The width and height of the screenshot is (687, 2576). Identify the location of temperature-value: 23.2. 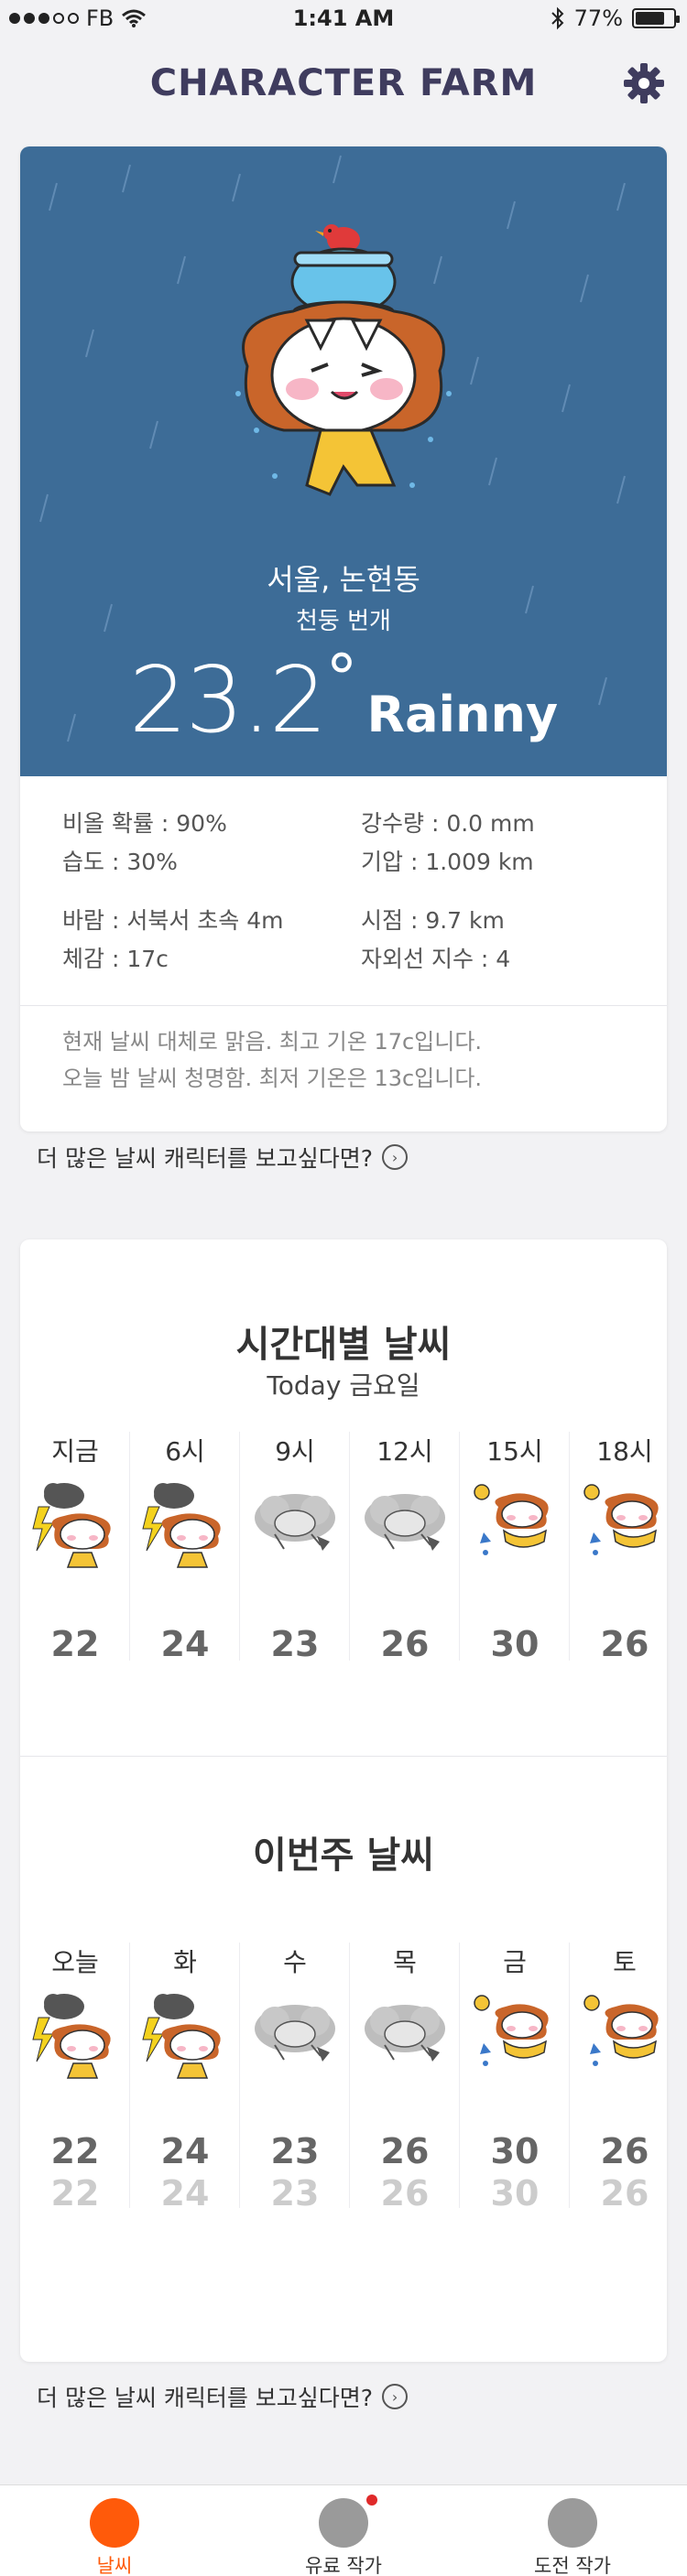
(228, 700).